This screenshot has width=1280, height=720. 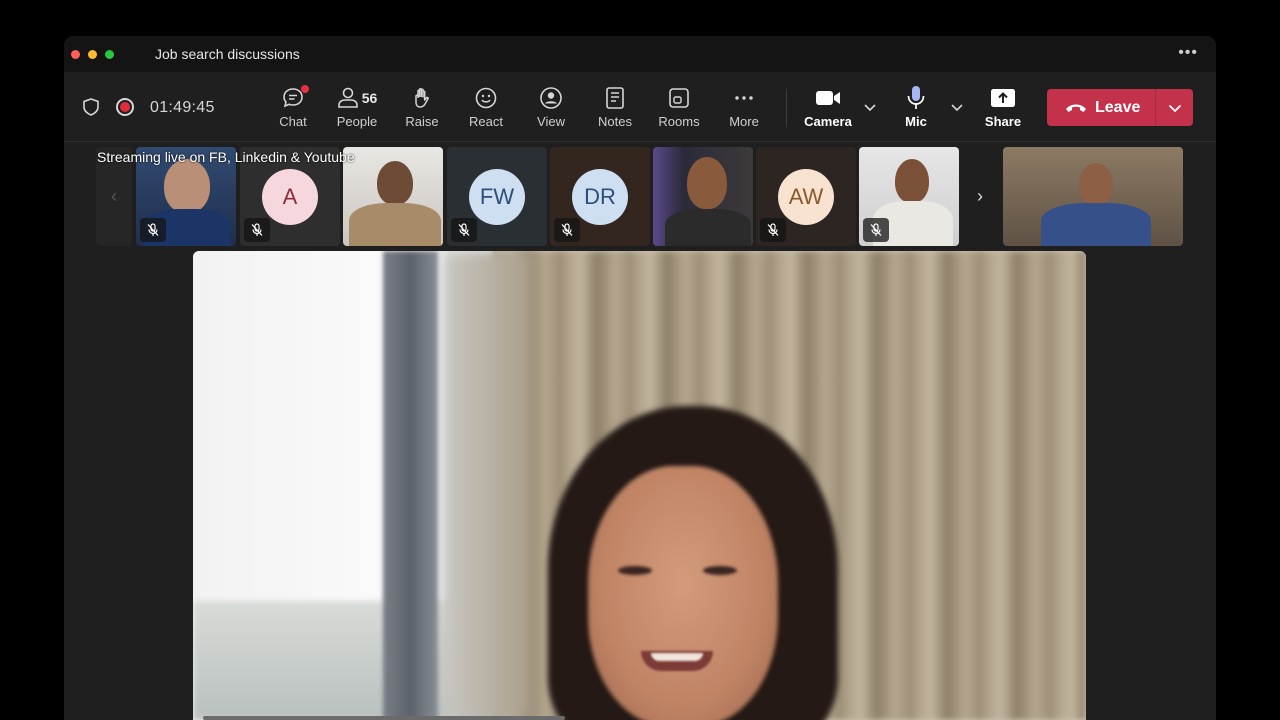 I want to click on leave-label: Leave, so click(x=1118, y=107).